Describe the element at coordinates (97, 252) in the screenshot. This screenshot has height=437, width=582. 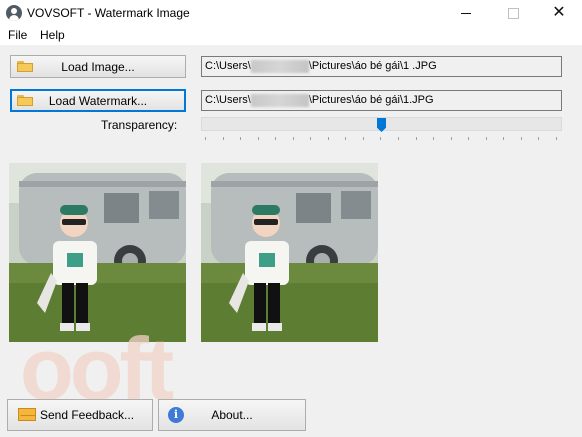
I see `original-image-preview` at that location.